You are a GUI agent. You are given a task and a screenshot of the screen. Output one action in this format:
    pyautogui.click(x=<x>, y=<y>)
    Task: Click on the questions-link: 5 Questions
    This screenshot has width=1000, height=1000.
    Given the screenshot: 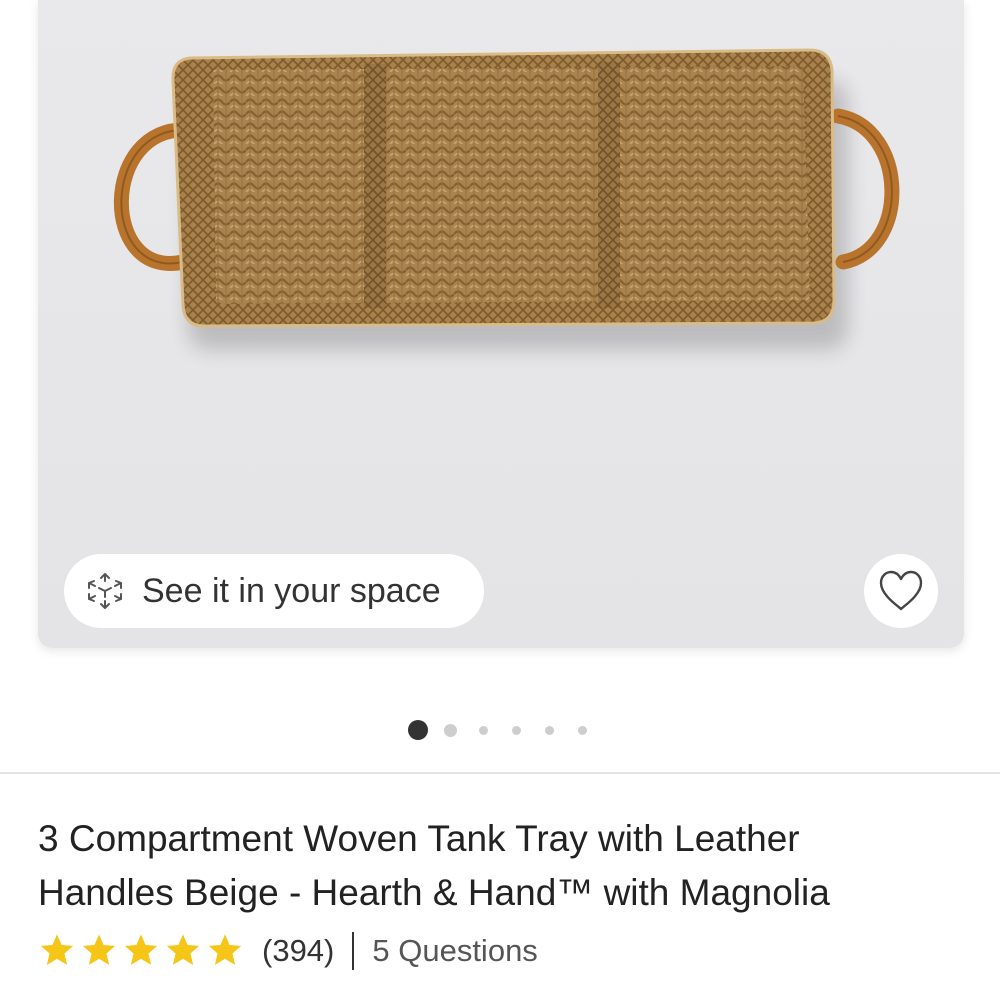 What is the action you would take?
    pyautogui.click(x=454, y=951)
    